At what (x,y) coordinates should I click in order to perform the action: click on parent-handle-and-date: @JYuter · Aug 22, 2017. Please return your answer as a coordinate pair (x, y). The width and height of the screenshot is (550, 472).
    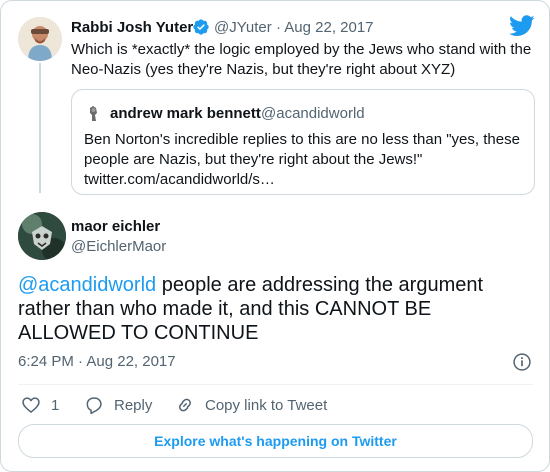
    Looking at the image, I should click on (294, 27).